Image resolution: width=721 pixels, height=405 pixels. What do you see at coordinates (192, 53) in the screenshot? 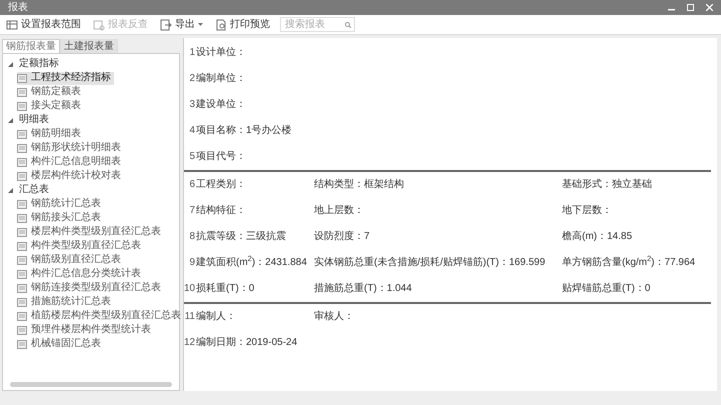
I see `row-number: 1` at bounding box center [192, 53].